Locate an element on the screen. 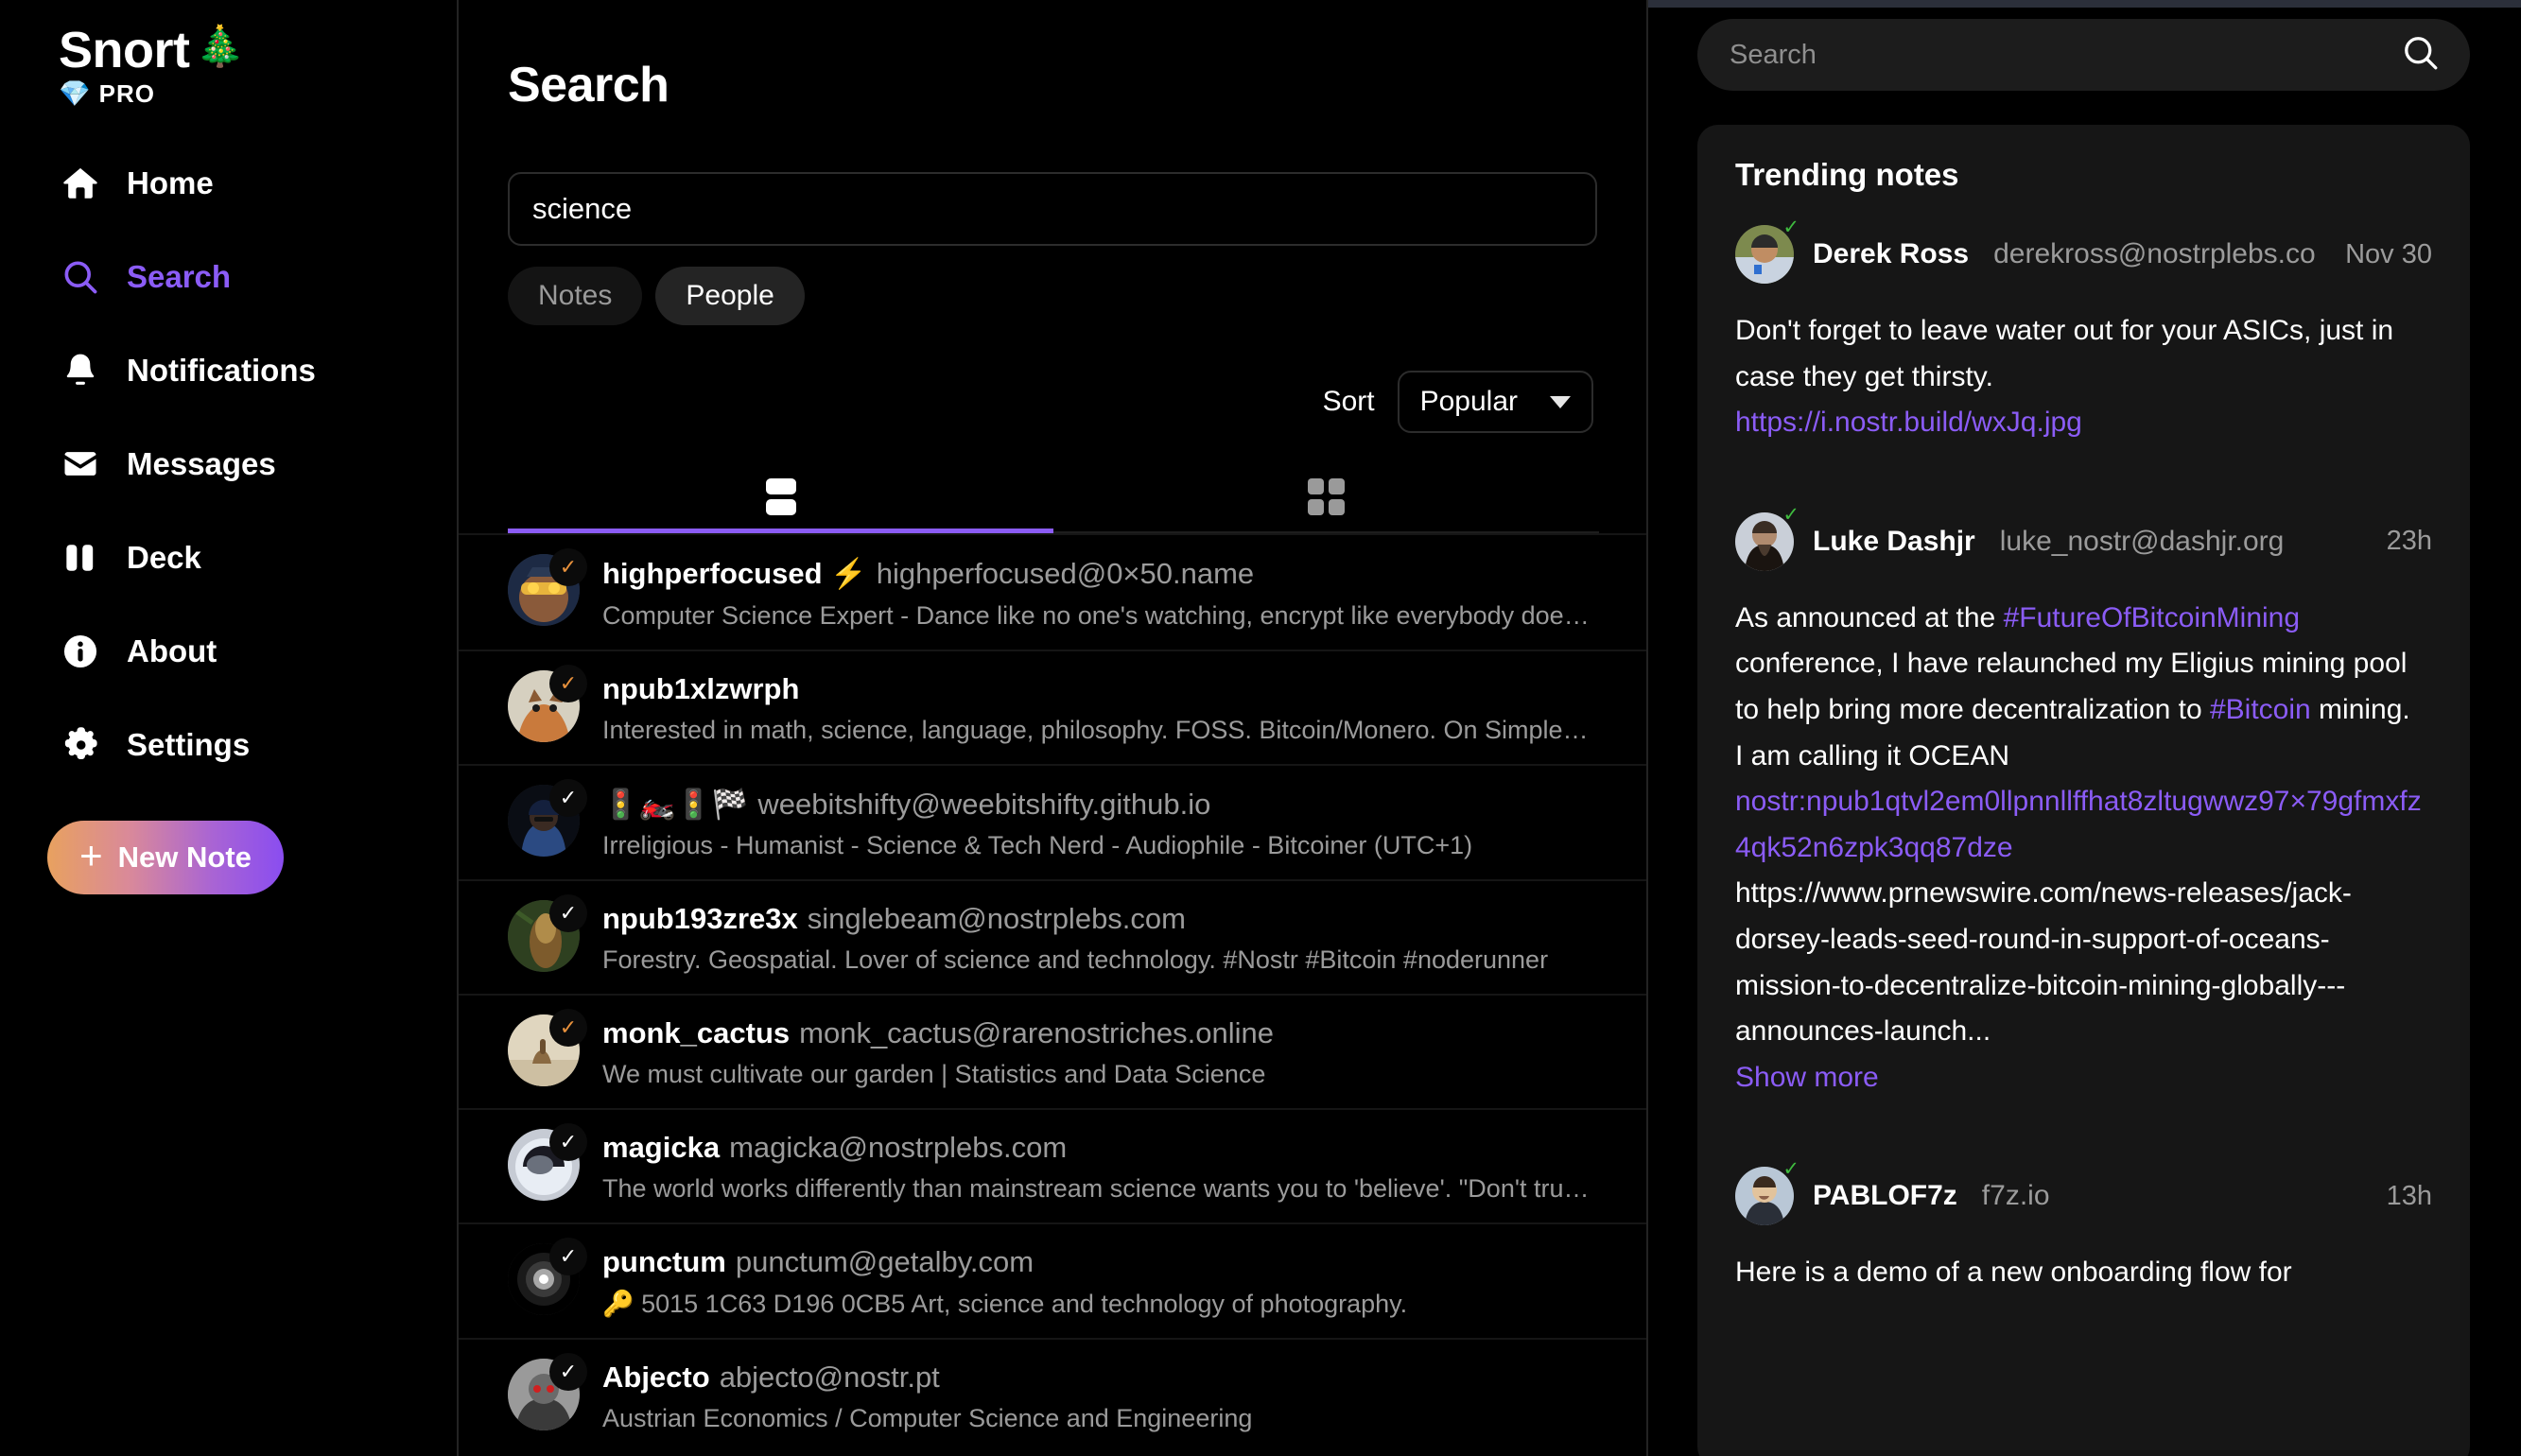 The width and height of the screenshot is (2521, 1456). search-icon is located at coordinates (2421, 55).